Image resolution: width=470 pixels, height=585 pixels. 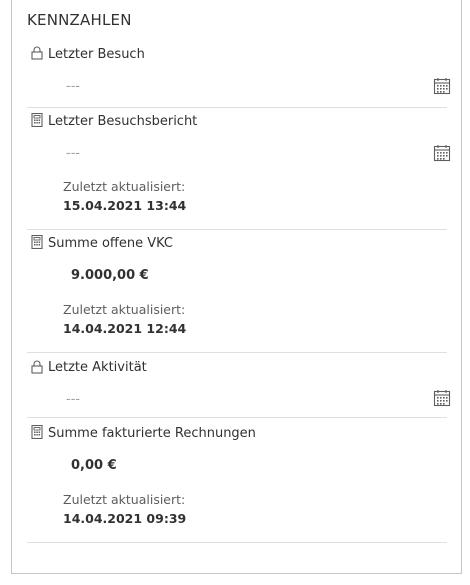 What do you see at coordinates (125, 518) in the screenshot?
I see `last-updated-value: 14.04.2021 09:39` at bounding box center [125, 518].